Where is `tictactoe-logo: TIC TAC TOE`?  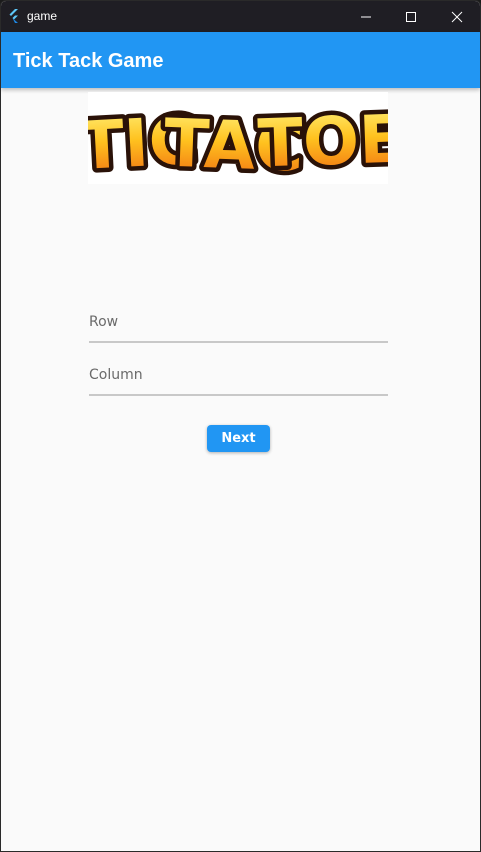 tictactoe-logo: TIC TAC TOE is located at coordinates (238, 138).